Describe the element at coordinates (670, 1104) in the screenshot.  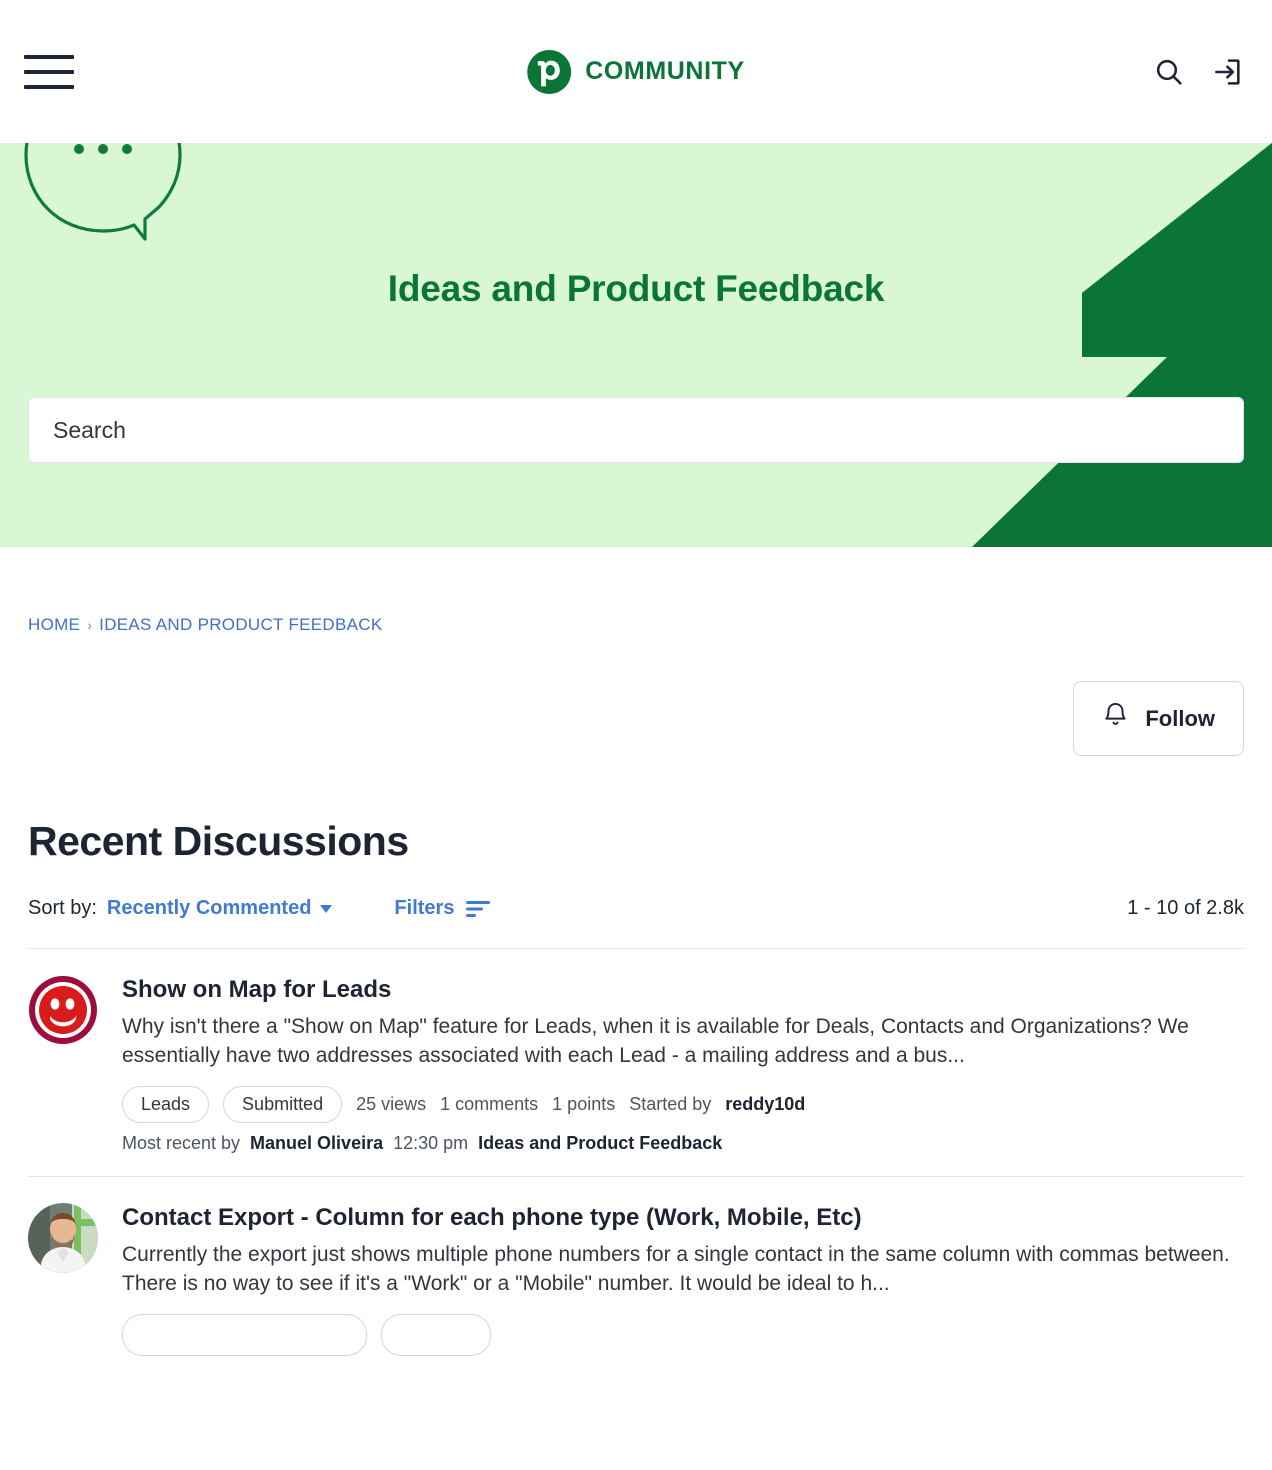
I see `started-by-label: Started by` at that location.